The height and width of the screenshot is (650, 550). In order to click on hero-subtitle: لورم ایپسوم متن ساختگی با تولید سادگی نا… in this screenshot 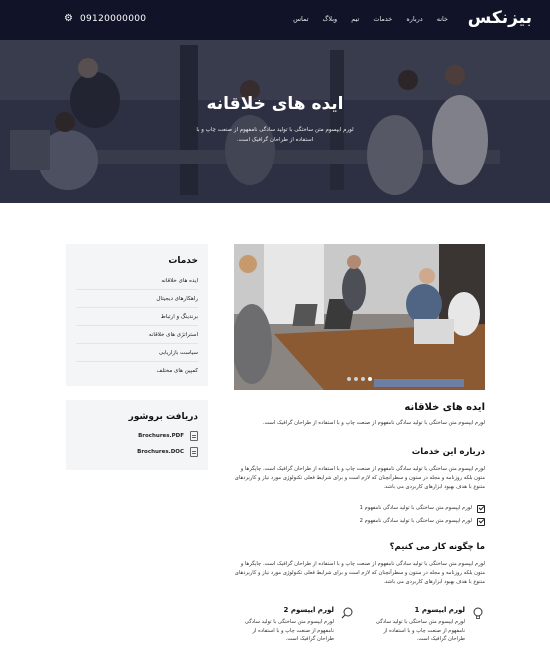, I will do `click(275, 135)`.